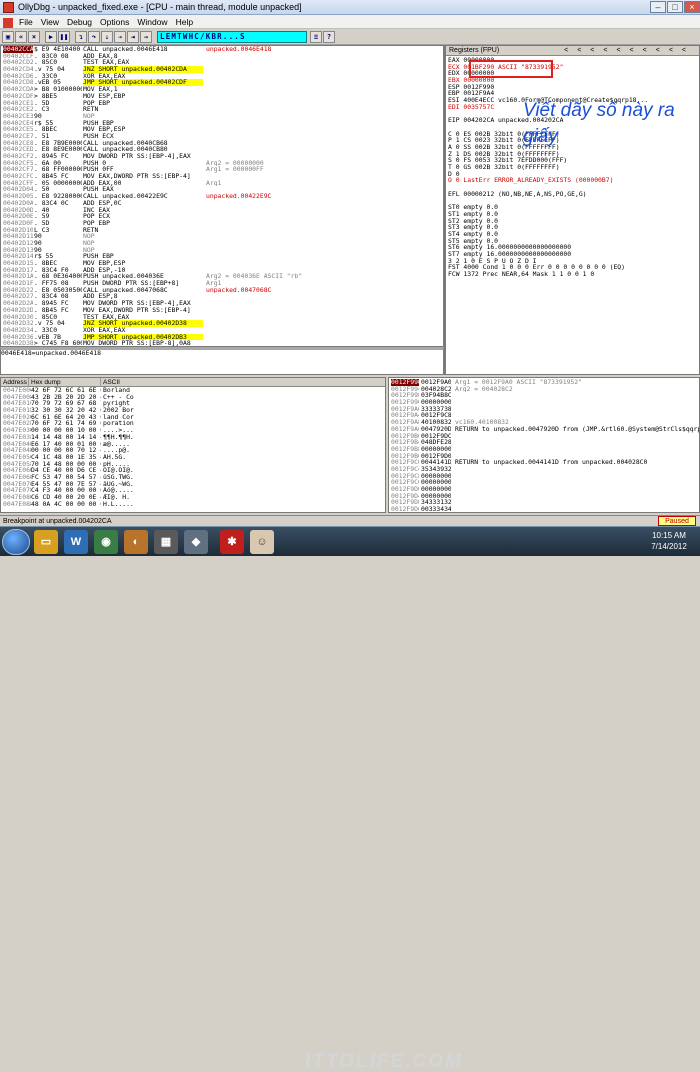 The width and height of the screenshot is (700, 1072). I want to click on dump-hex: C4 F3 40 00 00 00 00 00, so click(66, 490).